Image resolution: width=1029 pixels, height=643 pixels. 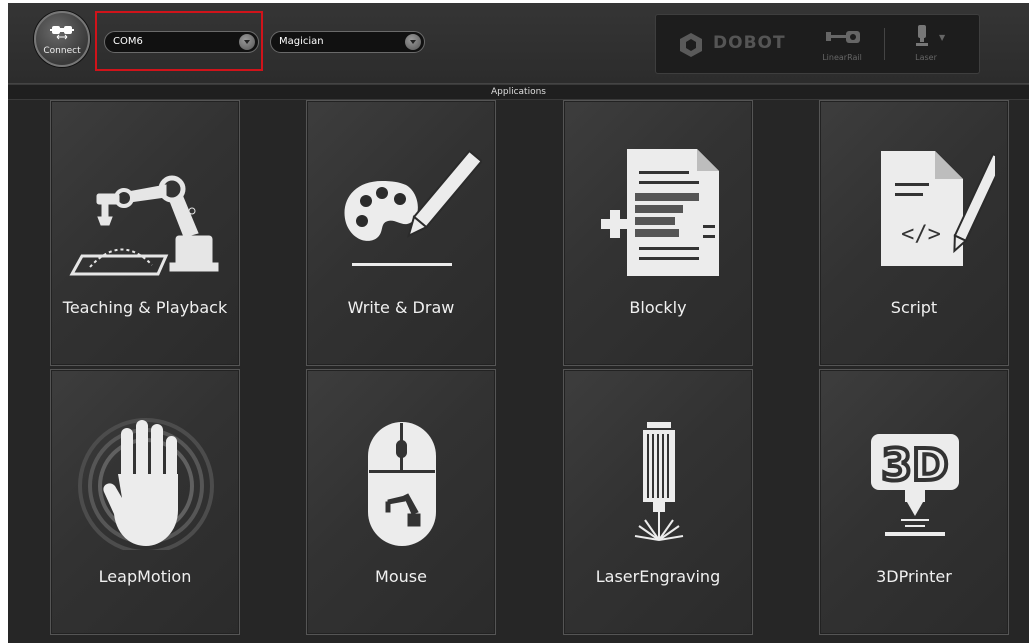 I want to click on app-tile-script: </> Script, so click(x=914, y=233).